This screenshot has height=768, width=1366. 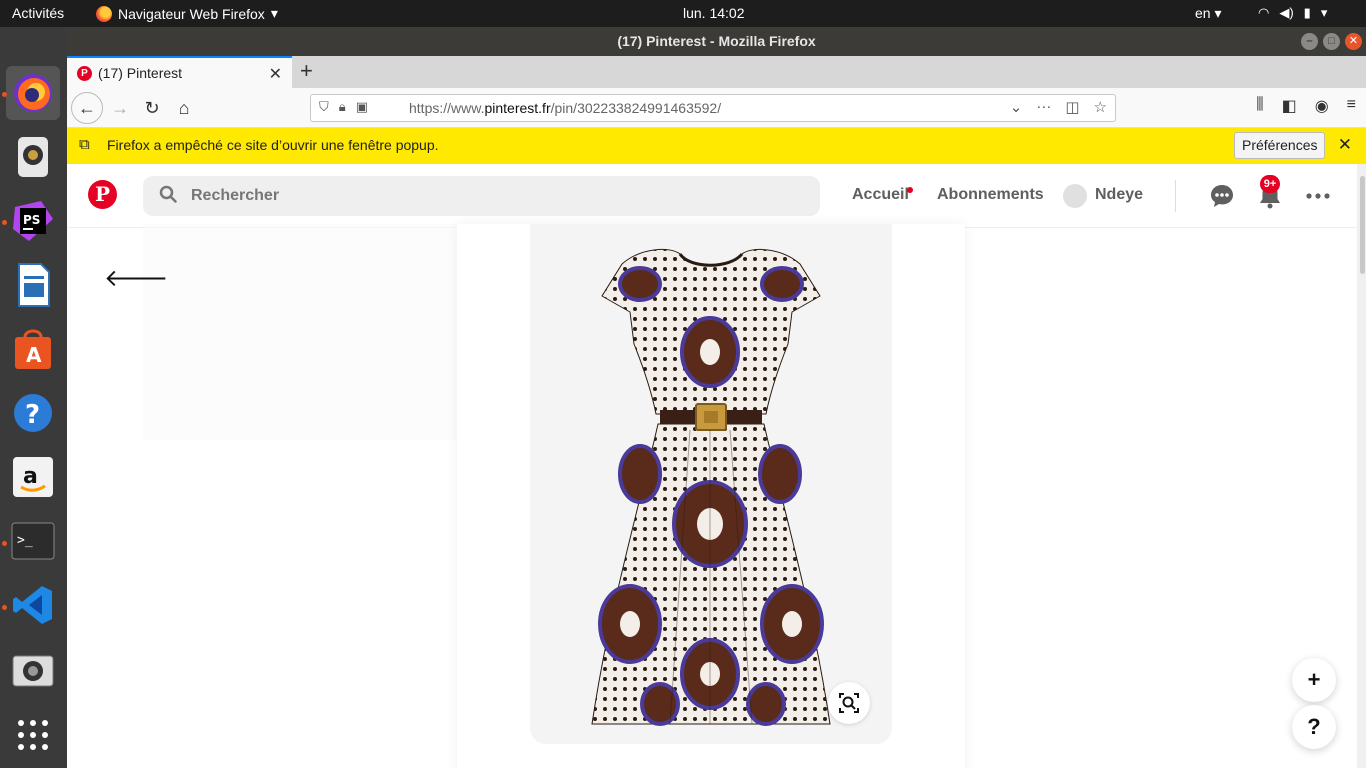 I want to click on dock-camera, so click(x=33, y=669).